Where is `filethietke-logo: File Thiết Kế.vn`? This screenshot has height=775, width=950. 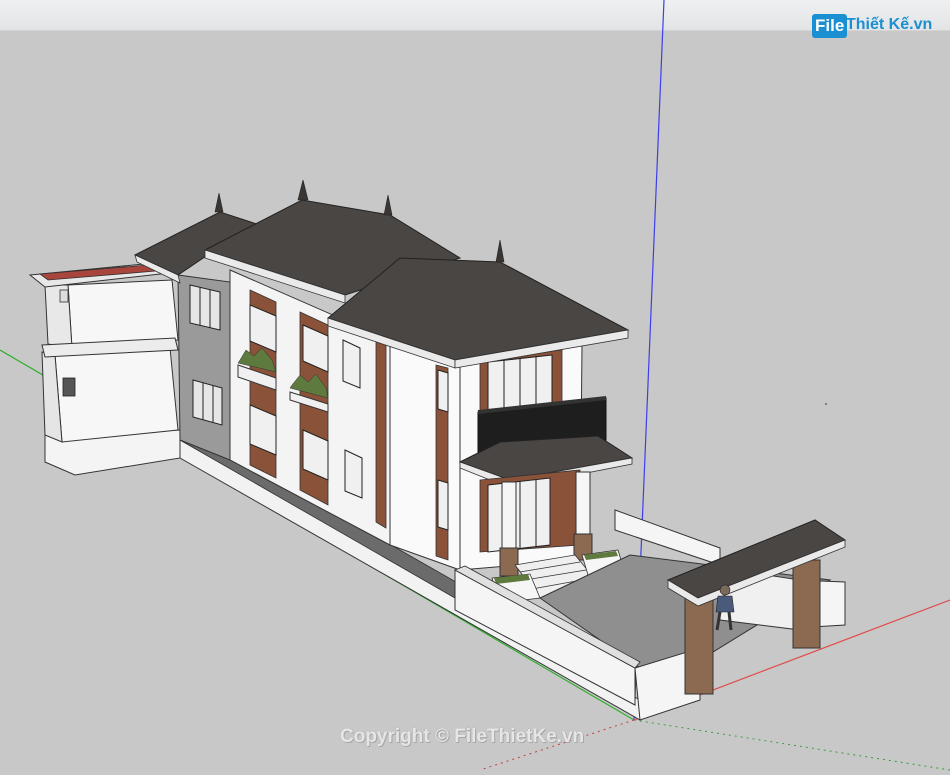 filethietke-logo: File Thiết Kế.vn is located at coordinates (878, 28).